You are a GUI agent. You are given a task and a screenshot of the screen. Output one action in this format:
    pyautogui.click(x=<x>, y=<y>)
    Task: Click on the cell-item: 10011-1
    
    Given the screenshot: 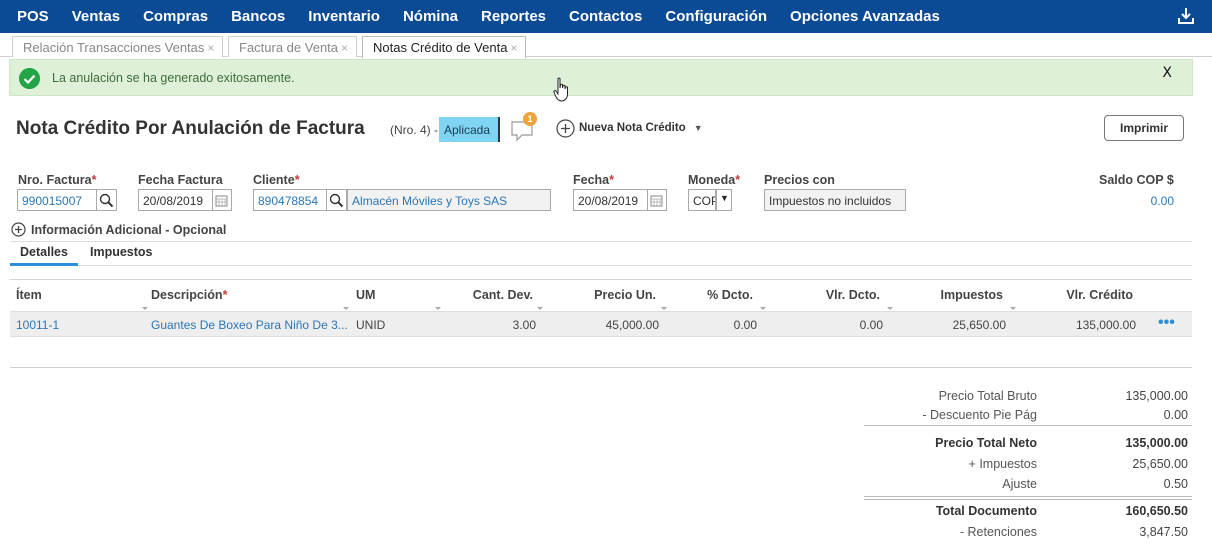 What is the action you would take?
    pyautogui.click(x=37, y=325)
    